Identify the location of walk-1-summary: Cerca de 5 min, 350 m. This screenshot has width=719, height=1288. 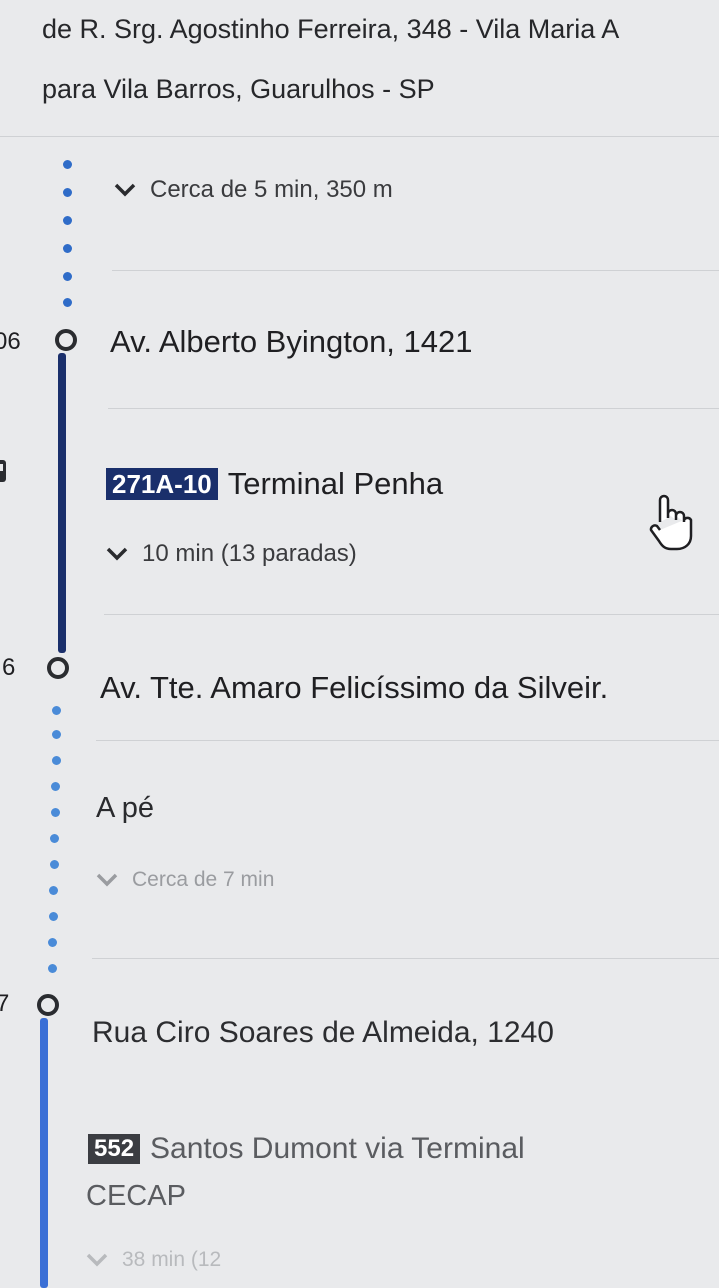
(271, 189).